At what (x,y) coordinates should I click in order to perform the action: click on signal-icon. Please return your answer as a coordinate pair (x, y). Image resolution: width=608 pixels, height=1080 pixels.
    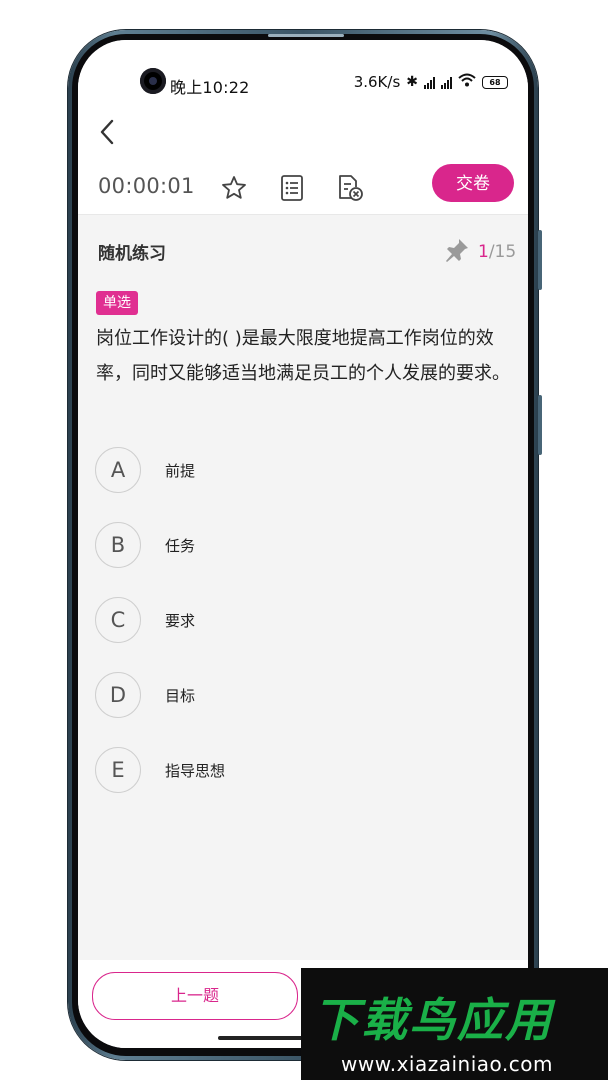
    Looking at the image, I should click on (429, 82).